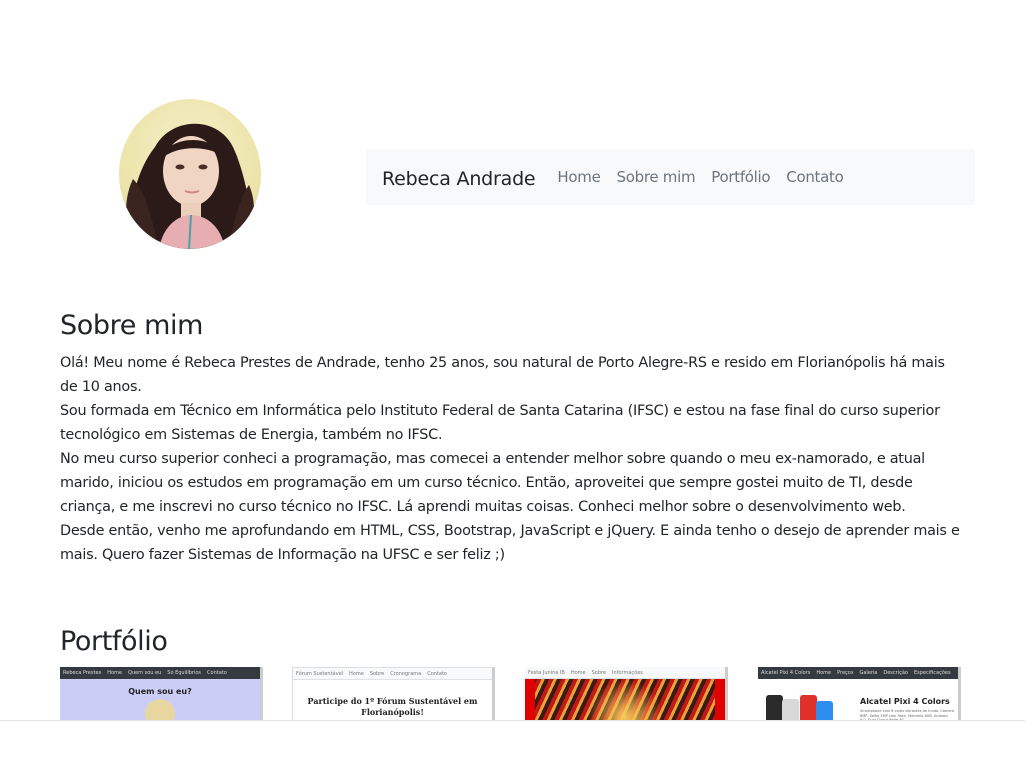 Image resolution: width=1025 pixels, height=768 pixels. I want to click on nav-link-contato: Contato, so click(815, 177).